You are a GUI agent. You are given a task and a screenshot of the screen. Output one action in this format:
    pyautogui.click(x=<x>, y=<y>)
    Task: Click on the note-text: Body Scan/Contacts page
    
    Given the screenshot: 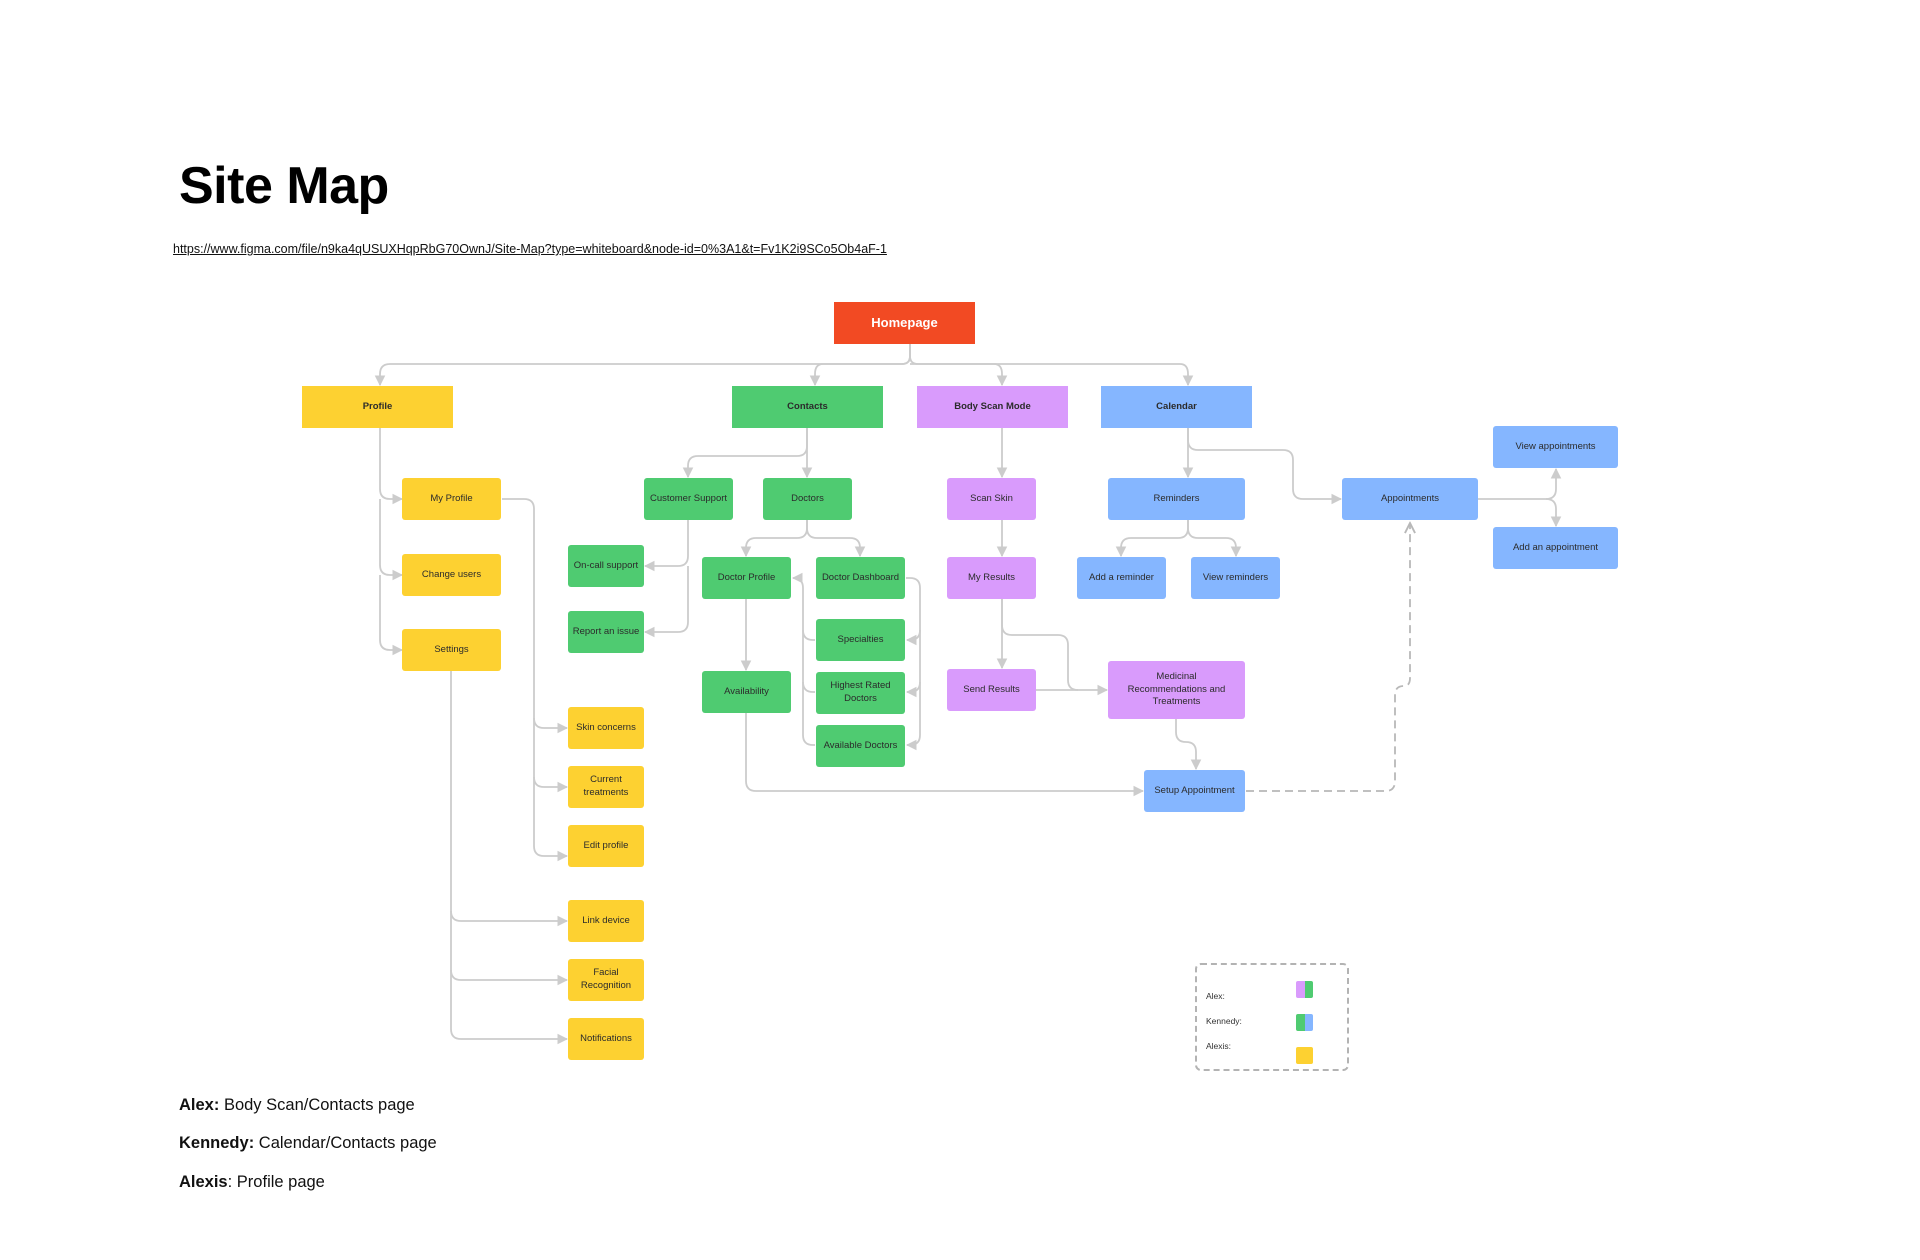 What is the action you would take?
    pyautogui.click(x=317, y=1105)
    